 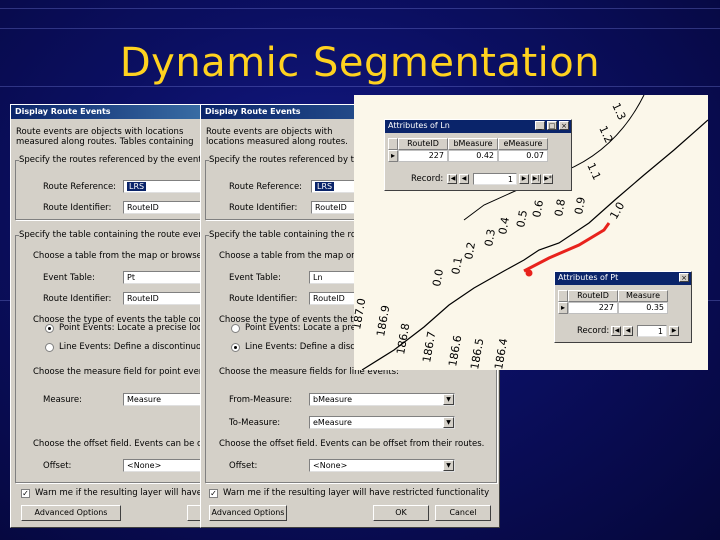 I want to click on map-measure-label: 186.6, so click(x=455, y=350).